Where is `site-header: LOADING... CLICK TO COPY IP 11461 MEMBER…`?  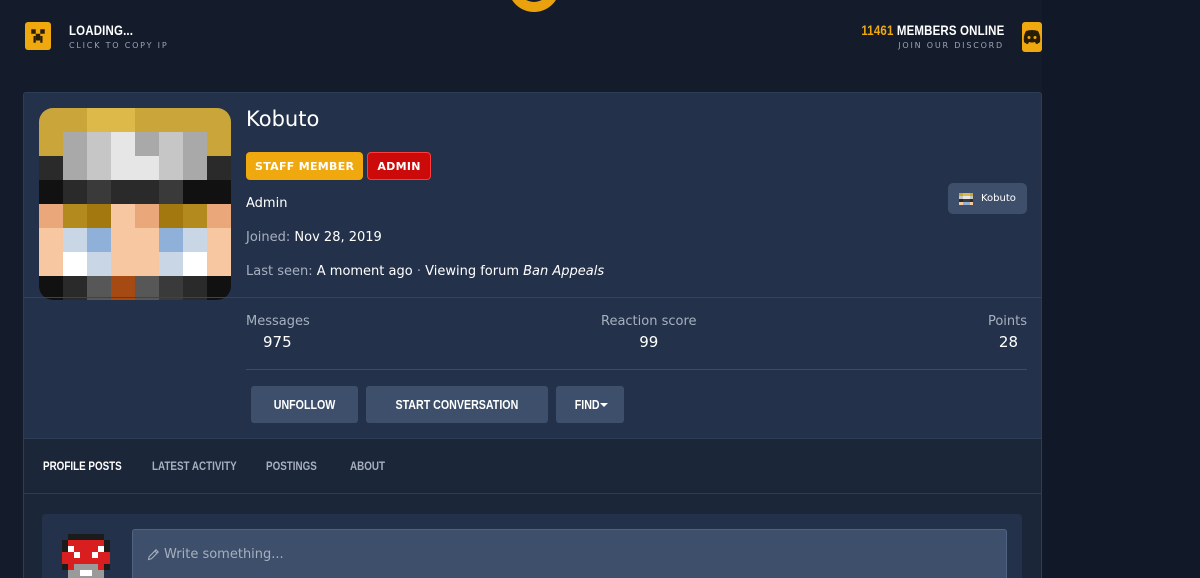 site-header: LOADING... CLICK TO COPY IP 11461 MEMBER… is located at coordinates (521, 46).